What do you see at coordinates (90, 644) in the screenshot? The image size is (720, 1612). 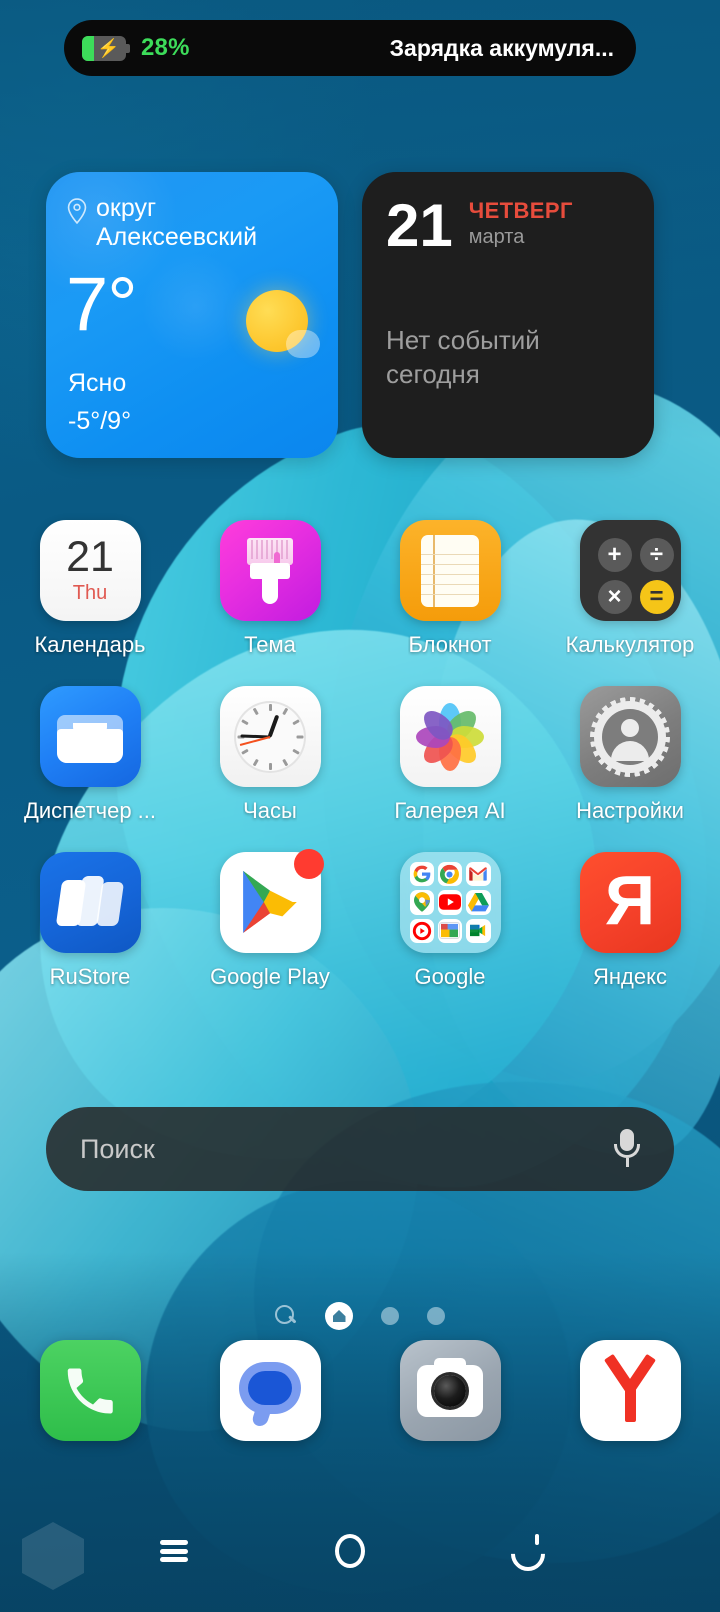 I see `app-label: Календарь` at bounding box center [90, 644].